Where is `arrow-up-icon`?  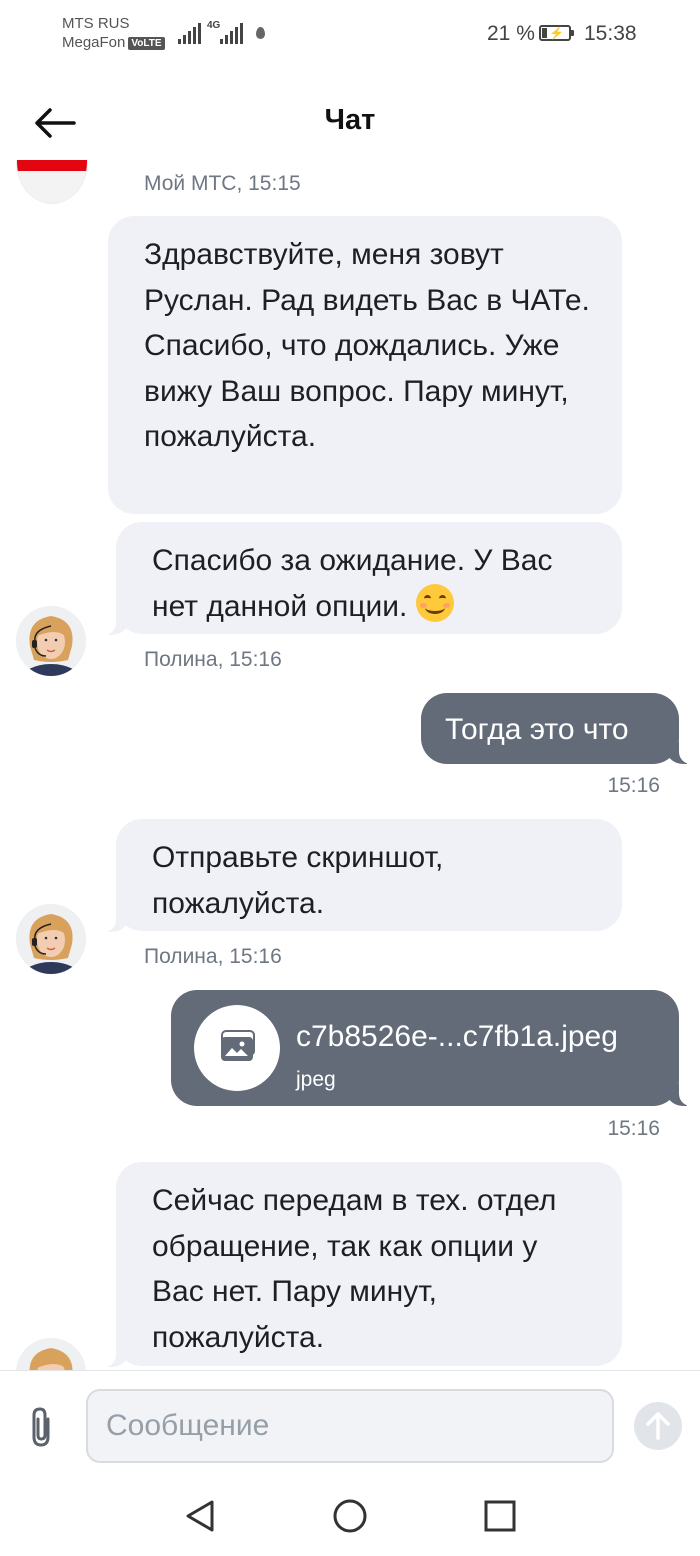
arrow-up-icon is located at coordinates (658, 1426).